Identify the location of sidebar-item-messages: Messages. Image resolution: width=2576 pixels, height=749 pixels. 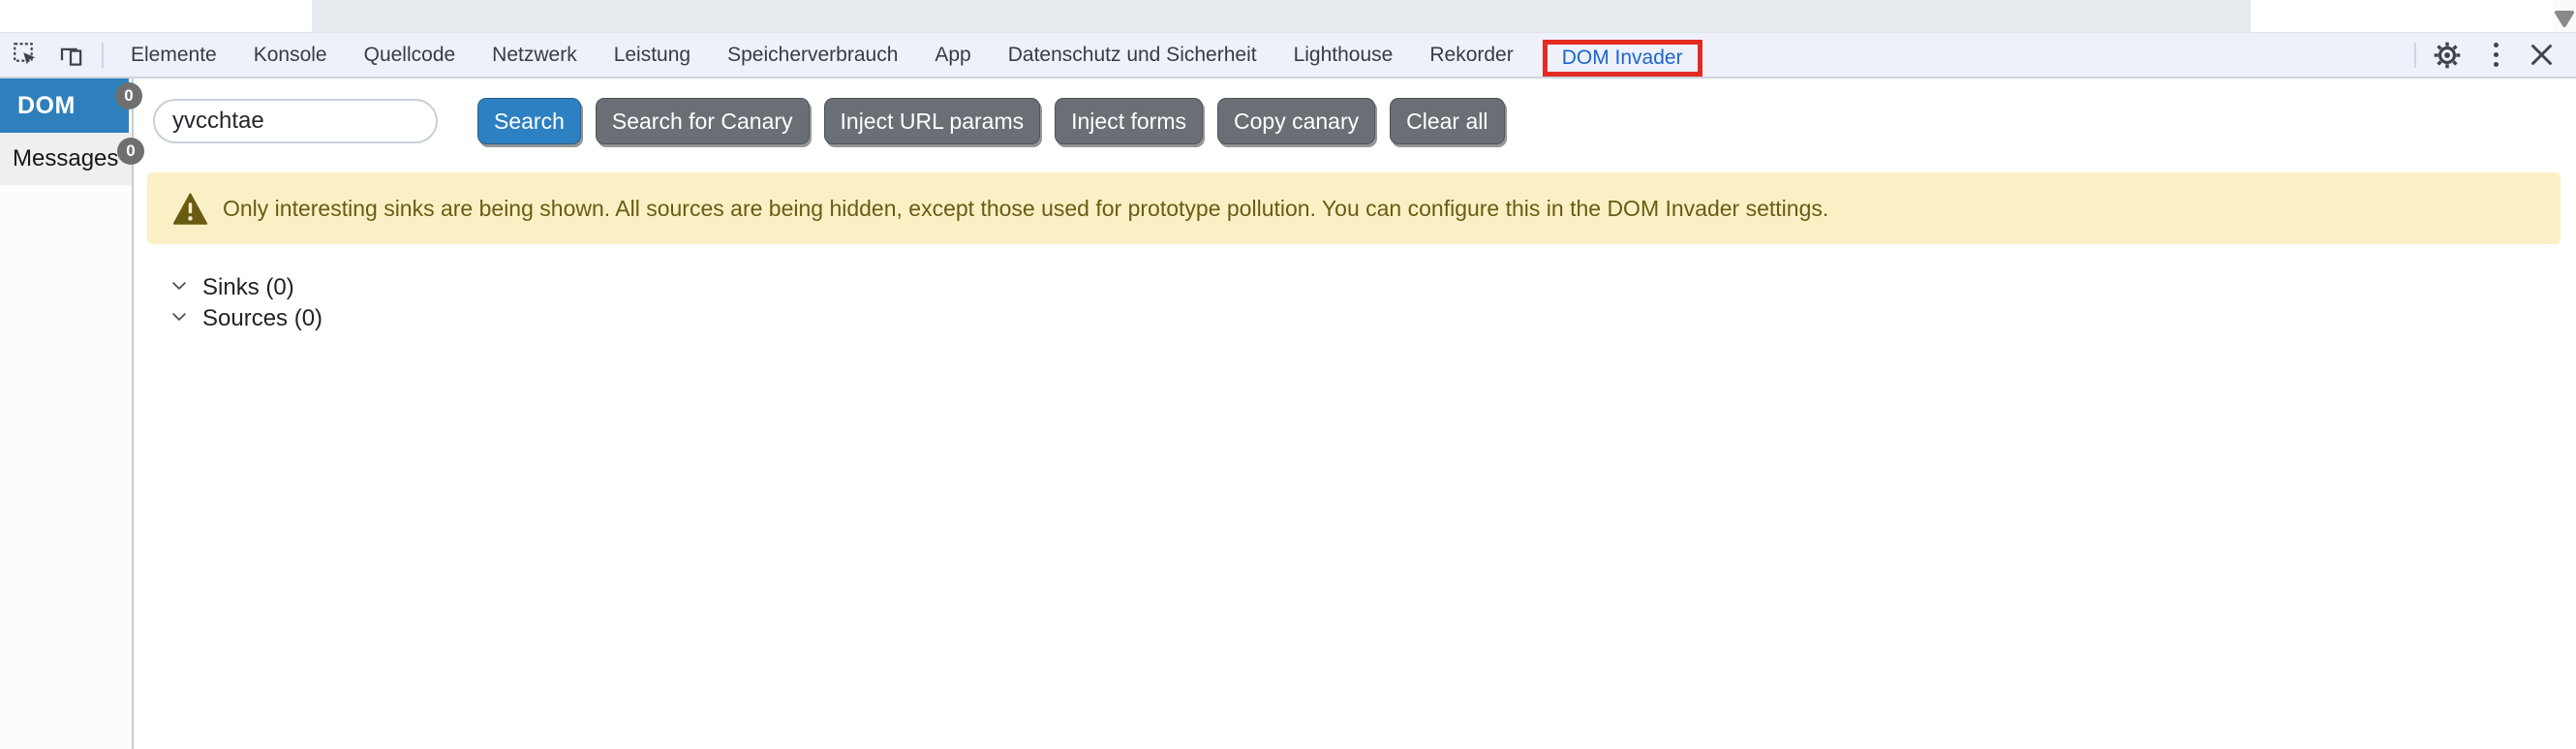
(66, 159).